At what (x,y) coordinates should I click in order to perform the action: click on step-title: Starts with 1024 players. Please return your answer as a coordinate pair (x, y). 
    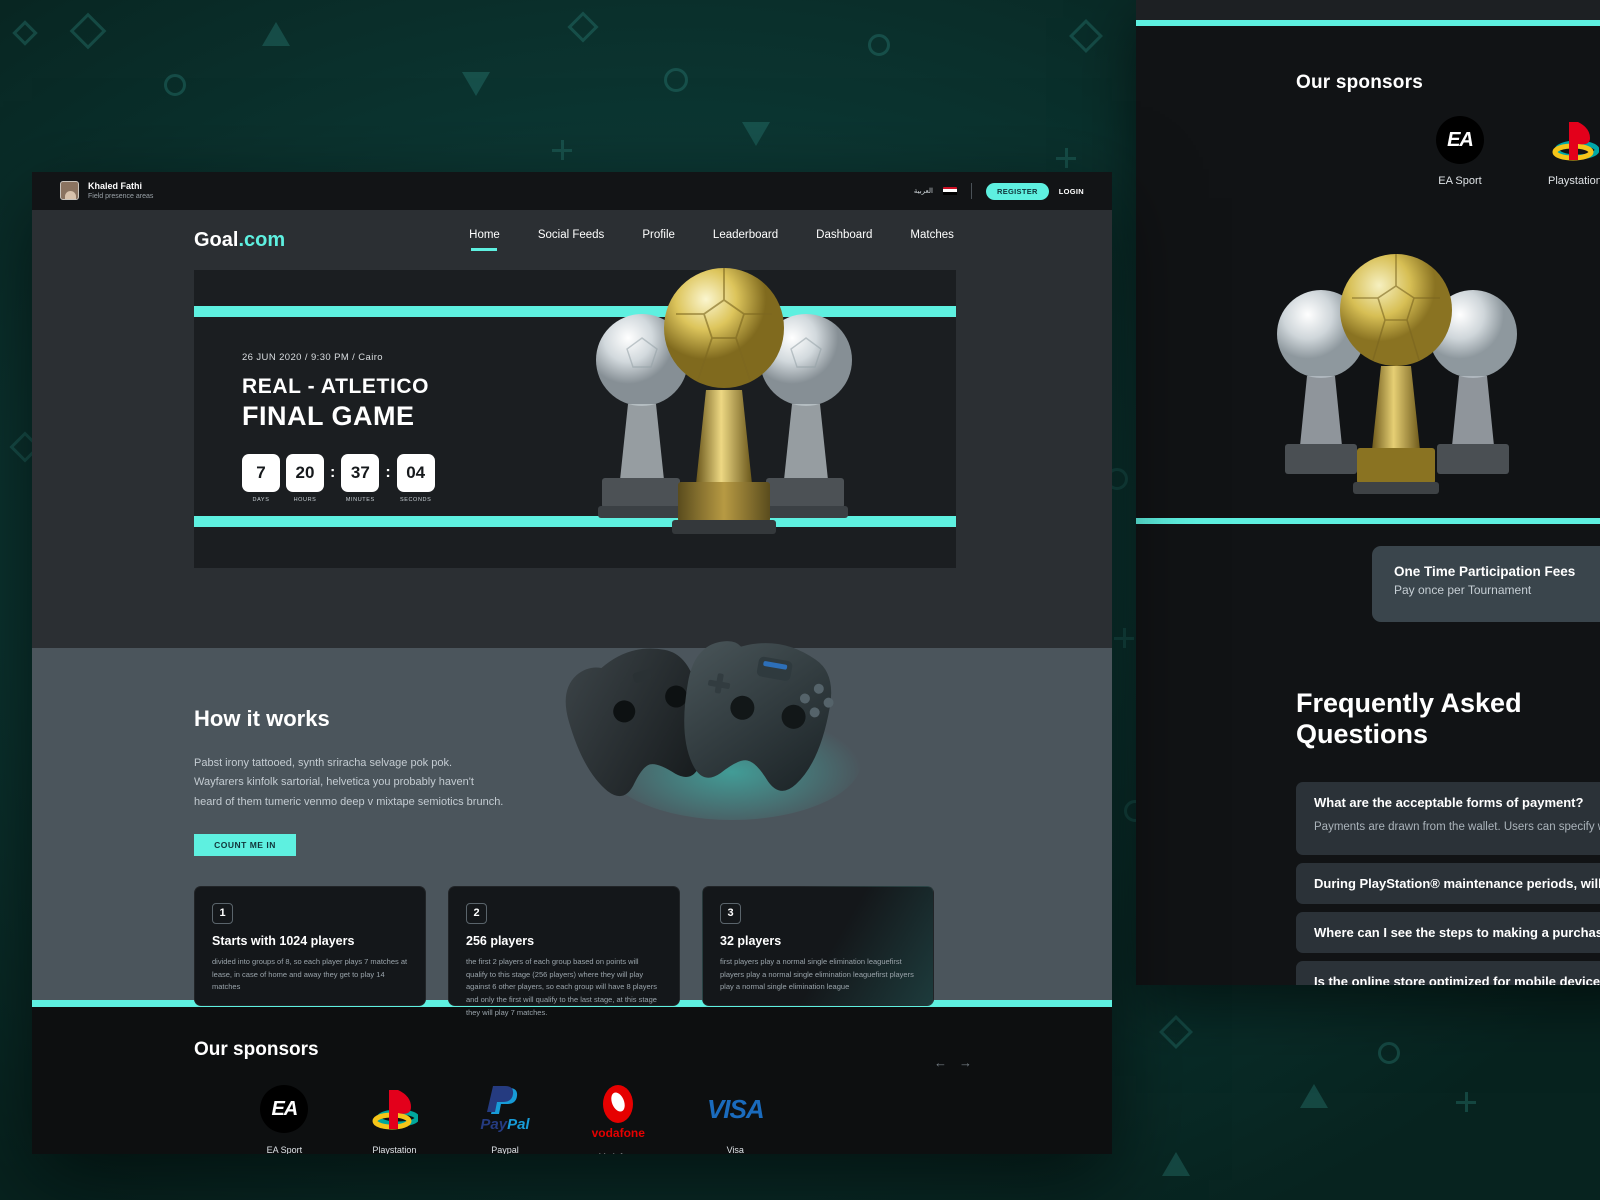
    Looking at the image, I should click on (283, 940).